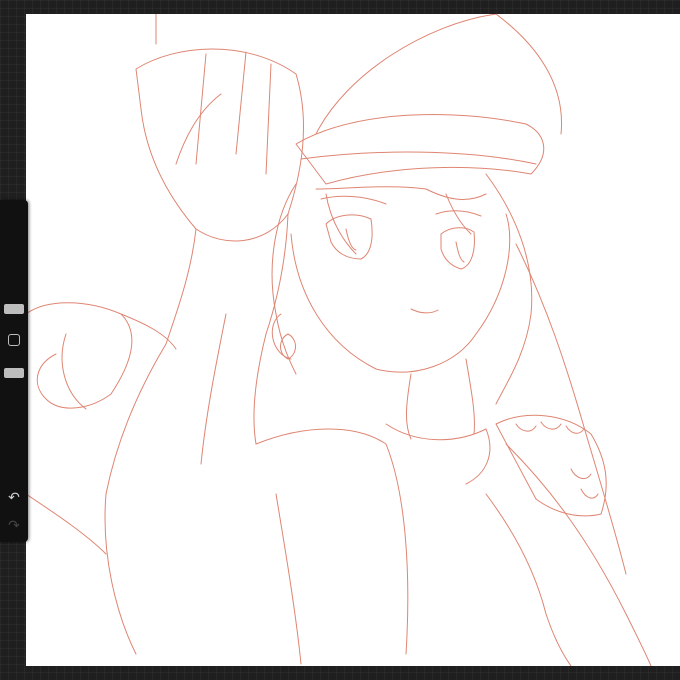  I want to click on sketch-brow-right, so click(458, 213).